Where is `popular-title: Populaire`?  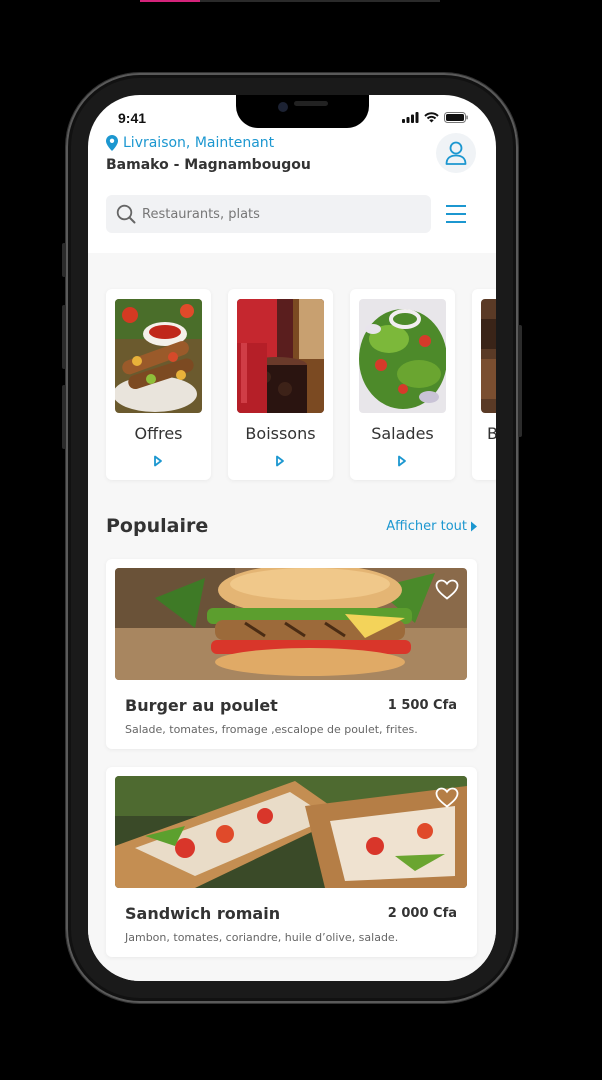
popular-title: Populaire is located at coordinates (157, 526).